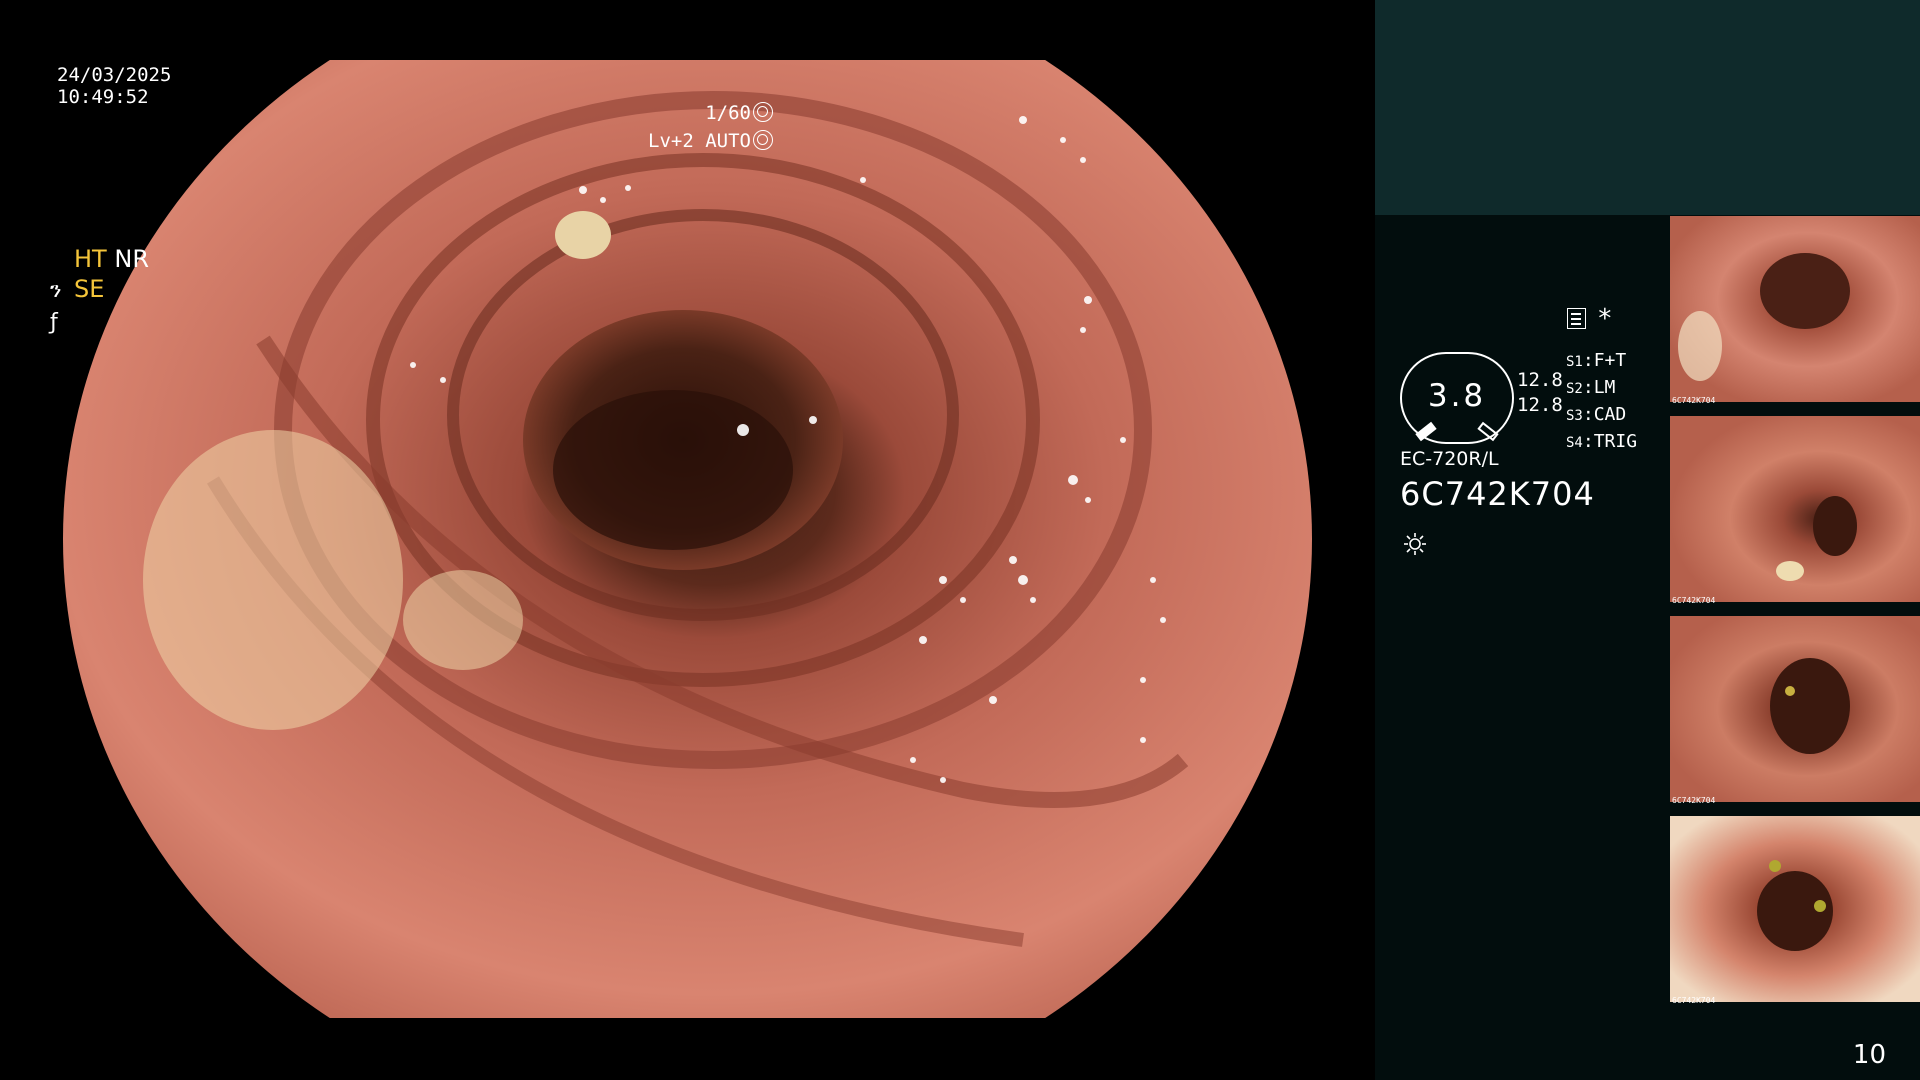 The width and height of the screenshot is (1920, 1080). I want to click on gauge-readouts: 12.8 12.8, so click(1540, 393).